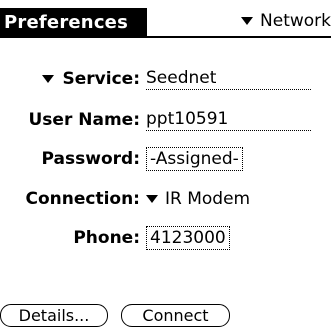 This screenshot has height=327, width=331. What do you see at coordinates (228, 79) in the screenshot?
I see `service-field: Seednet` at bounding box center [228, 79].